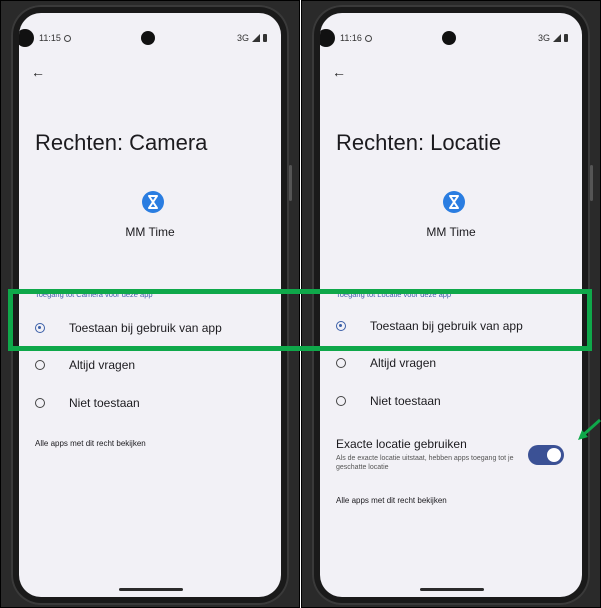 This screenshot has height=608, width=601. What do you see at coordinates (150, 30) in the screenshot?
I see `status-bar: 11:15 3G` at bounding box center [150, 30].